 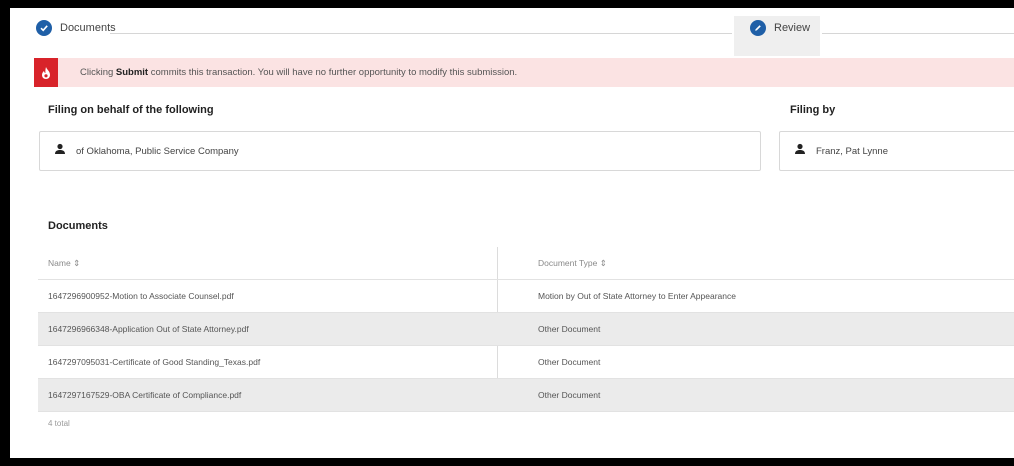 What do you see at coordinates (896, 151) in the screenshot?
I see `filing-by-card: Franz, Pat Lynne` at bounding box center [896, 151].